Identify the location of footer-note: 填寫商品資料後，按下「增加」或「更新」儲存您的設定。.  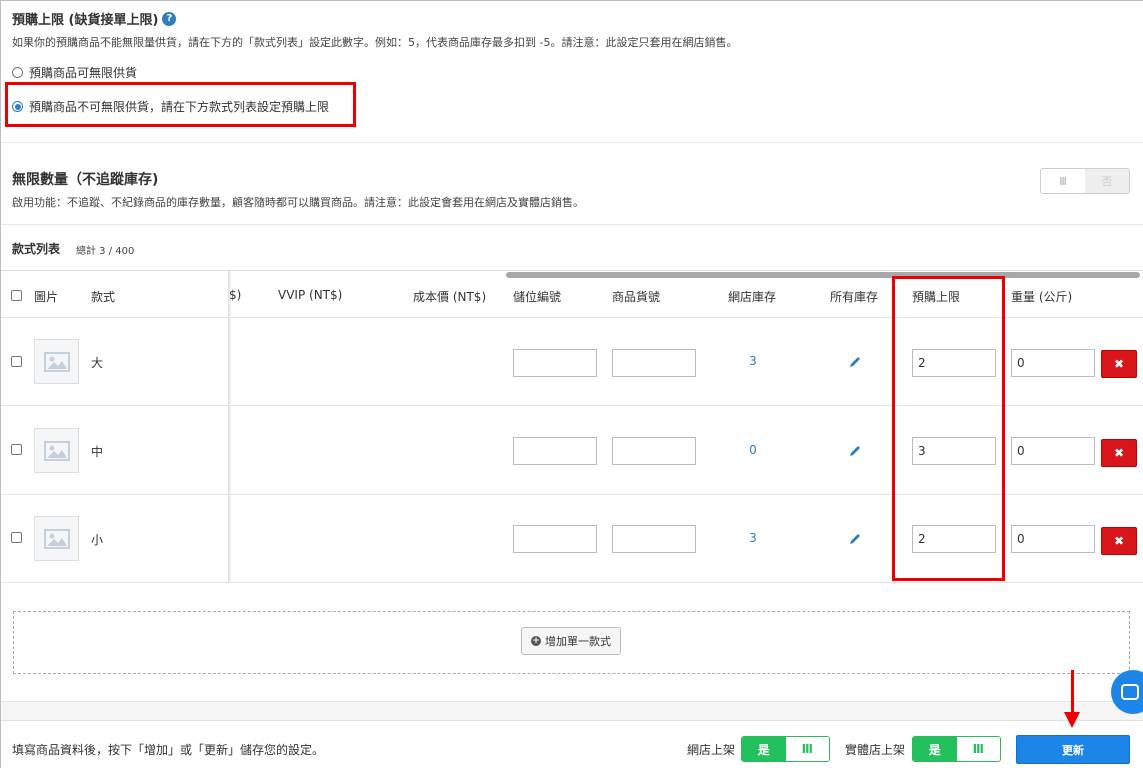
(168, 750).